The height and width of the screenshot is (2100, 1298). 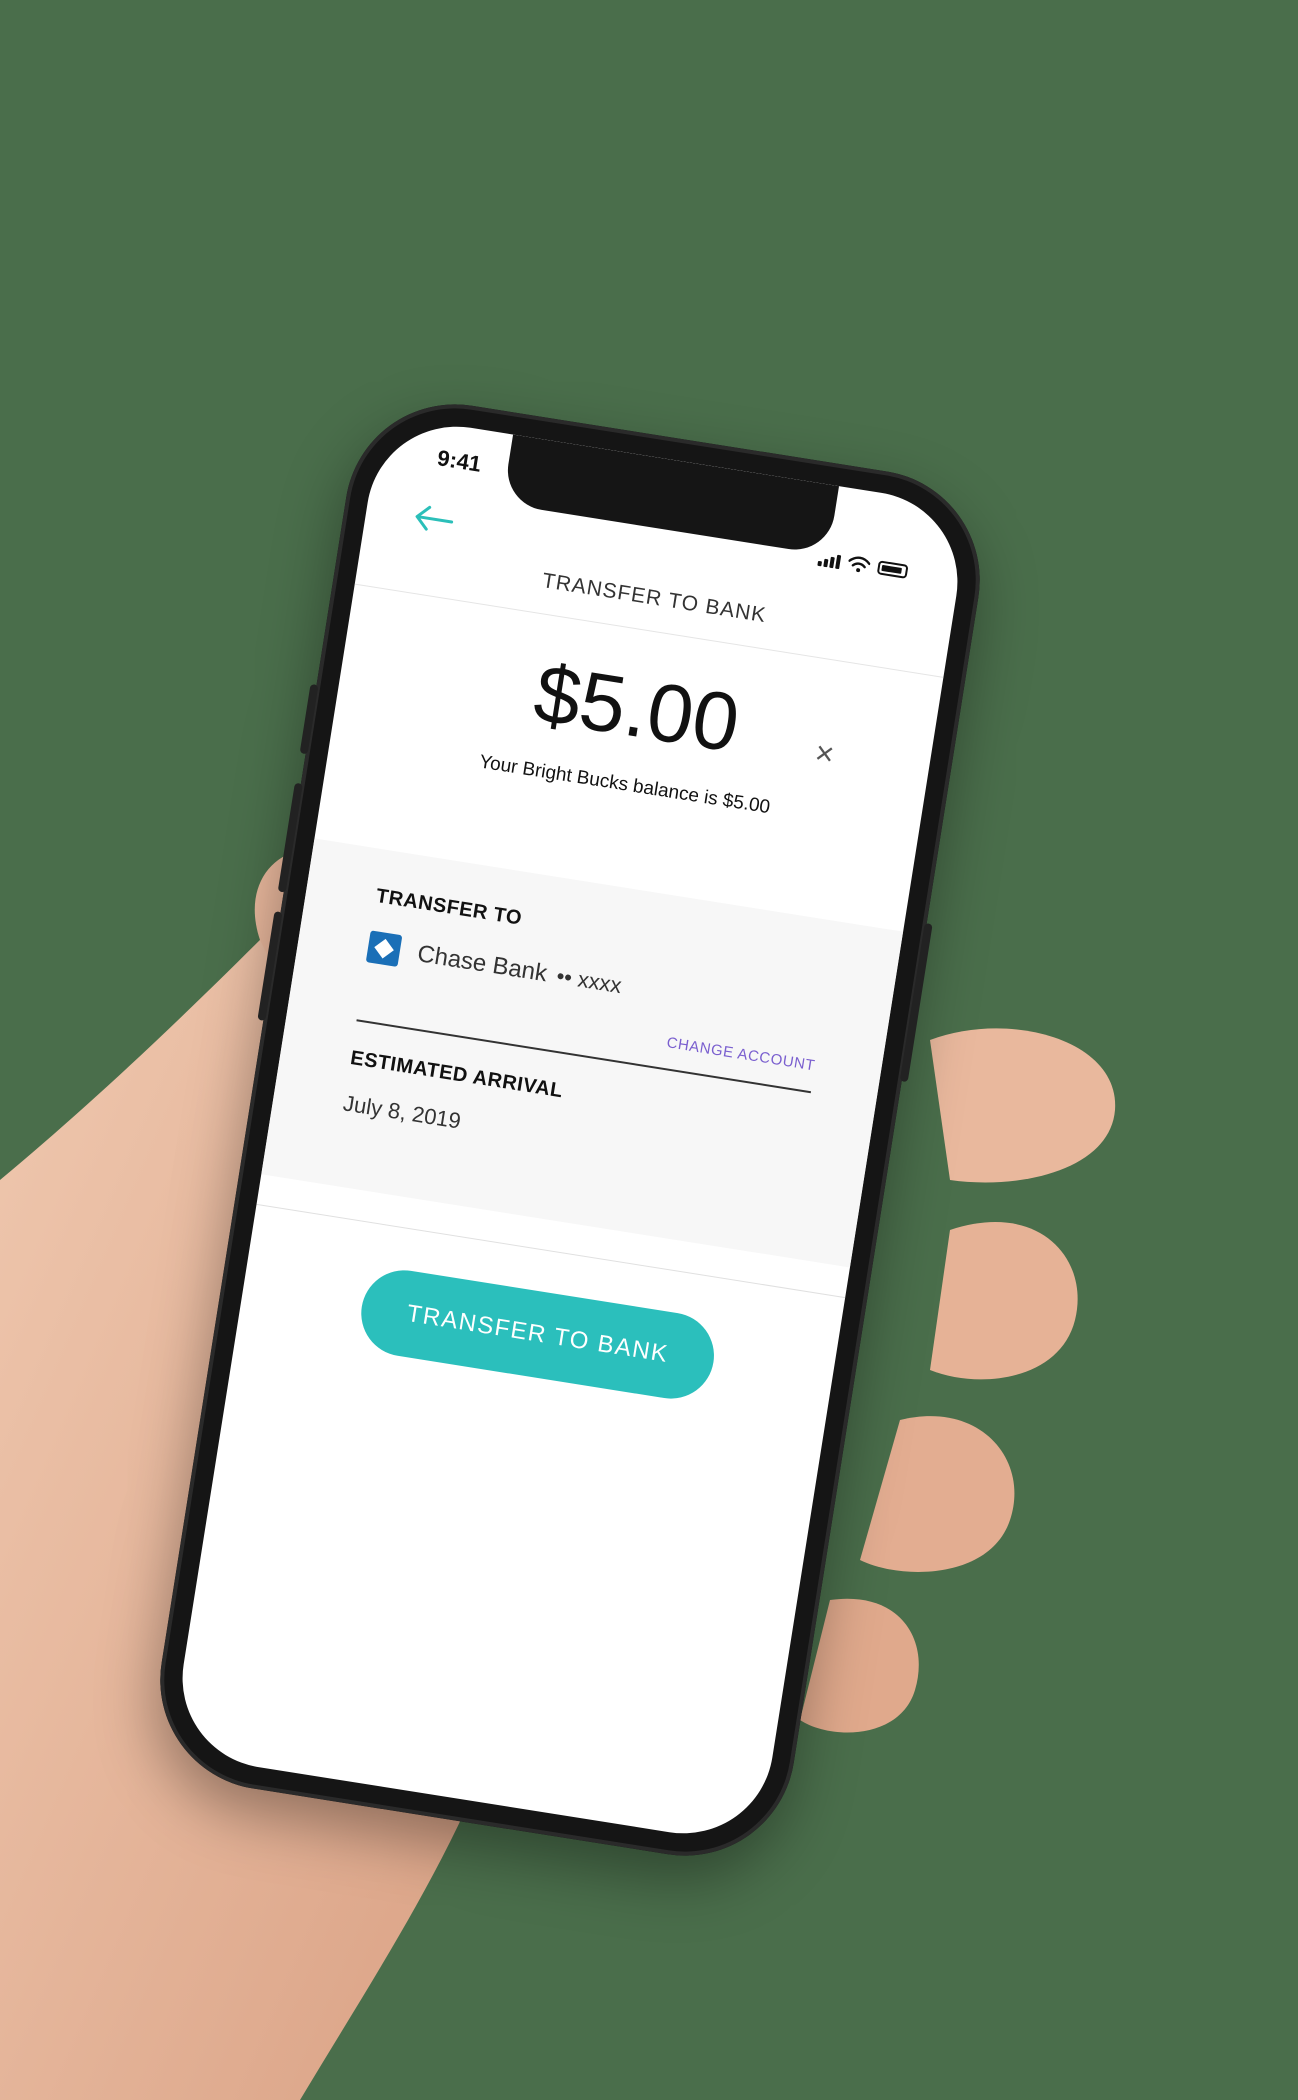 I want to click on chase-bank-logo-icon, so click(x=384, y=948).